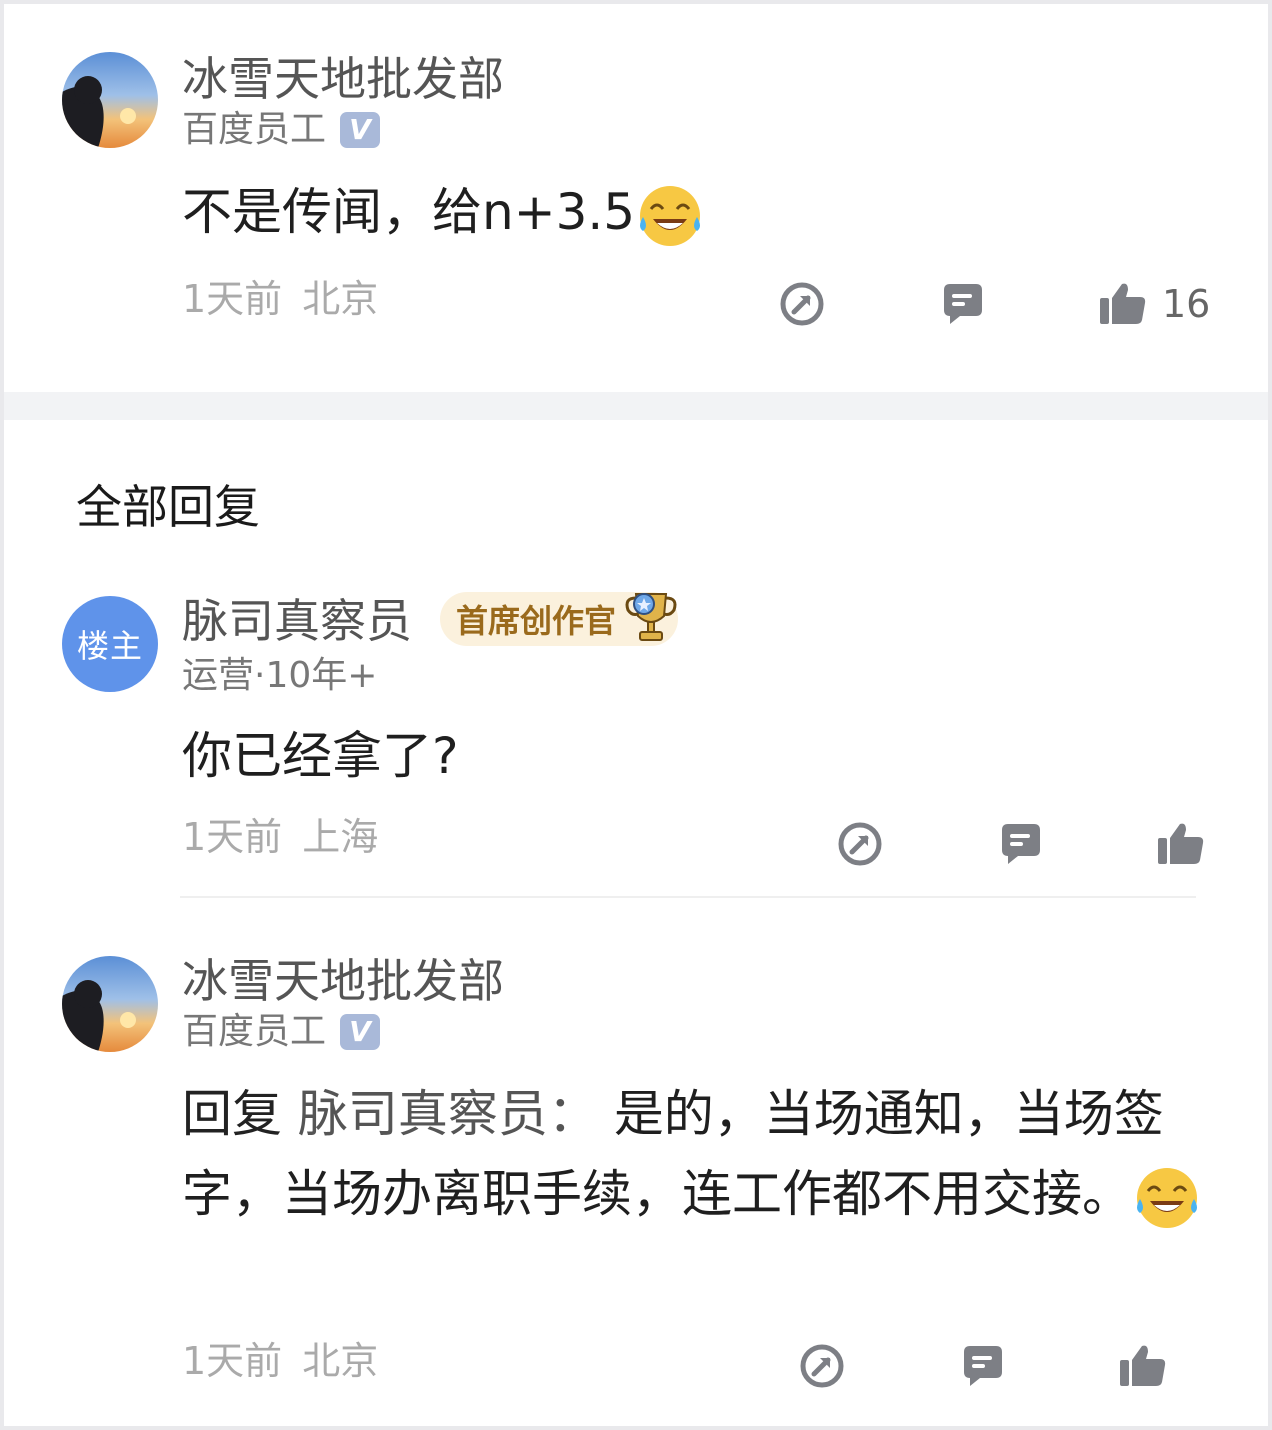 This screenshot has width=1272, height=1430. What do you see at coordinates (448, 1114) in the screenshot?
I see `reply-target-link: 脉司真察员：` at bounding box center [448, 1114].